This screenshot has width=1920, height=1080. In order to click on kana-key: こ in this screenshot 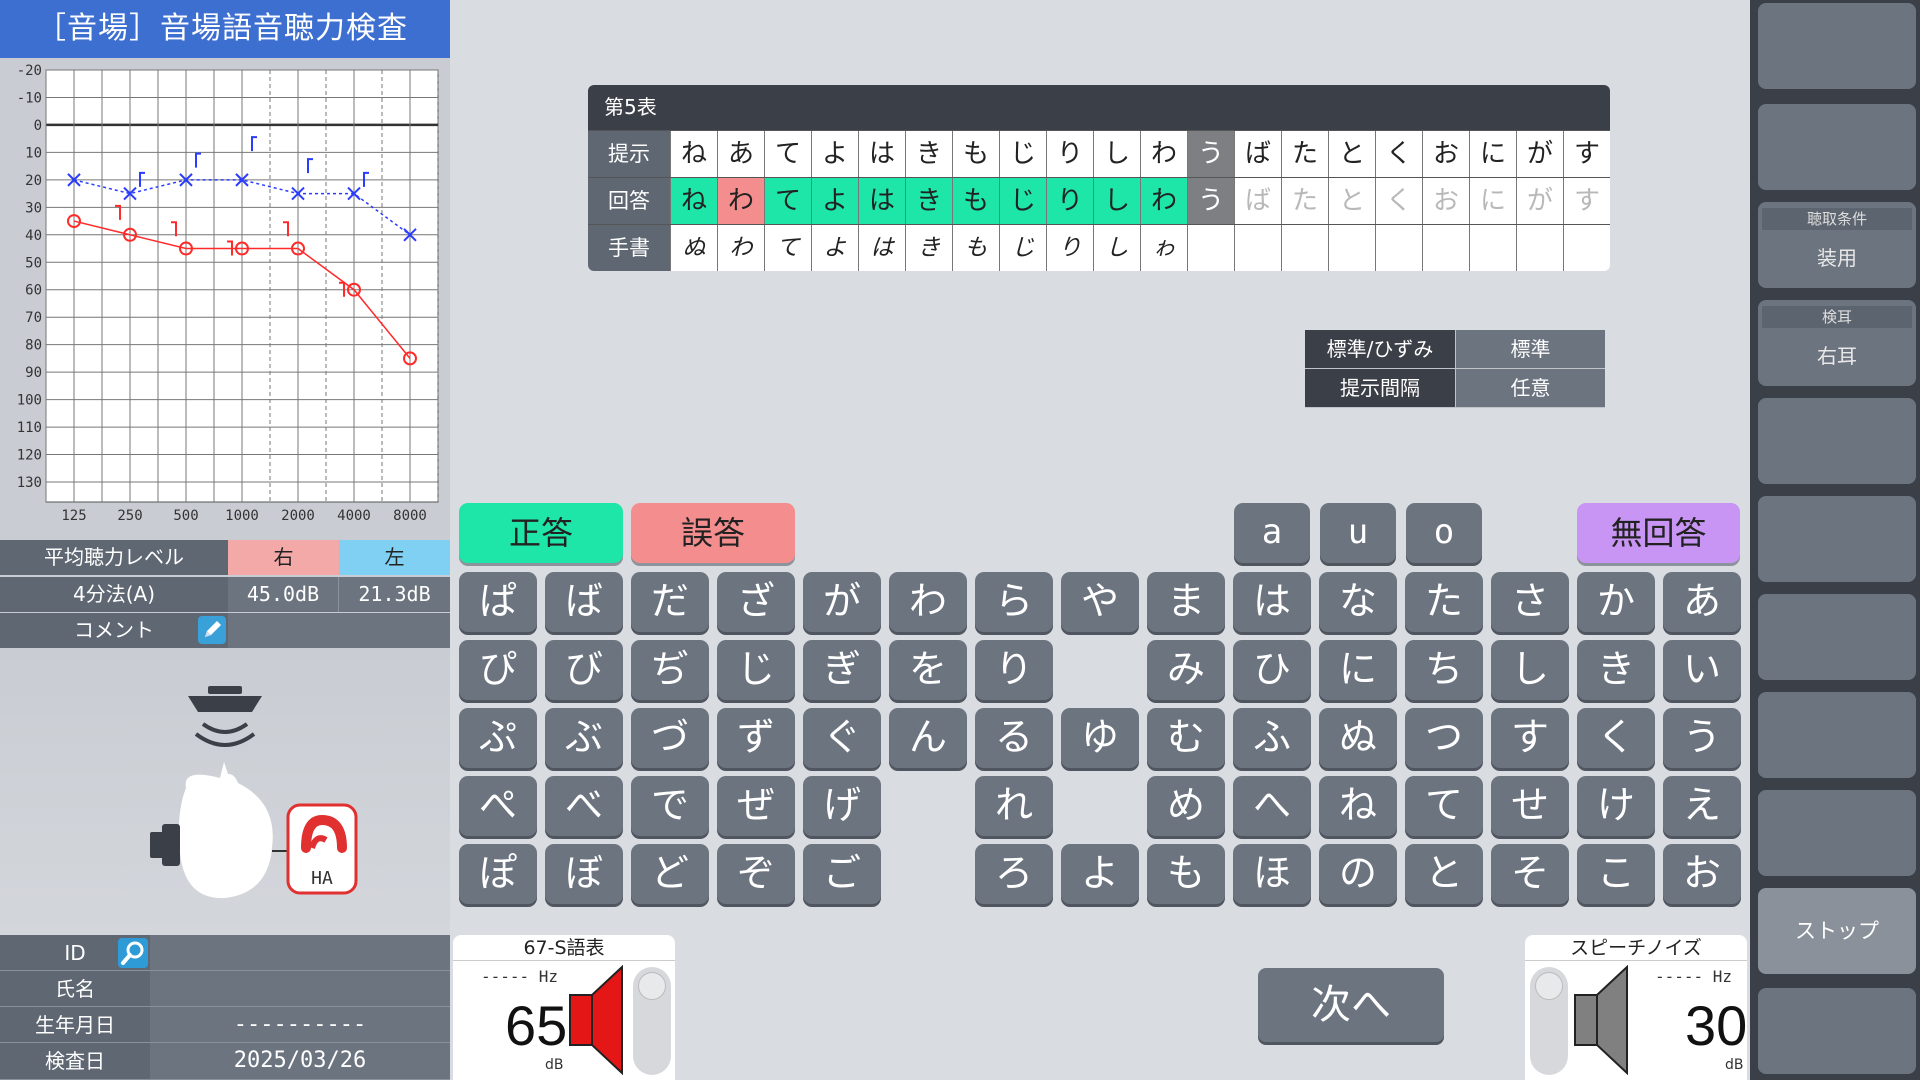, I will do `click(1616, 874)`.